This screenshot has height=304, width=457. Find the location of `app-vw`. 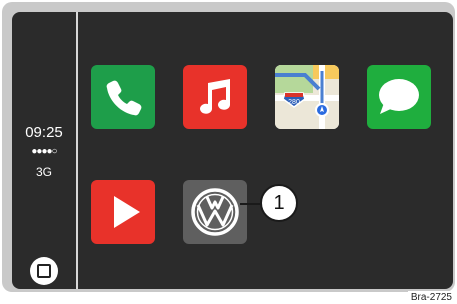

app-vw is located at coordinates (215, 212).